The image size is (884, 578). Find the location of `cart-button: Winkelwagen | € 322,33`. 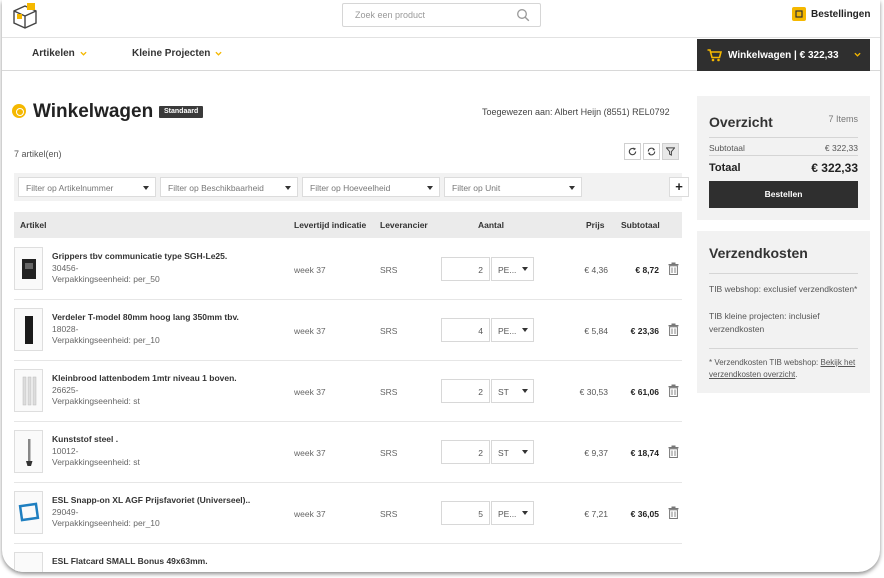

cart-button: Winkelwagen | € 322,33 is located at coordinates (783, 55).